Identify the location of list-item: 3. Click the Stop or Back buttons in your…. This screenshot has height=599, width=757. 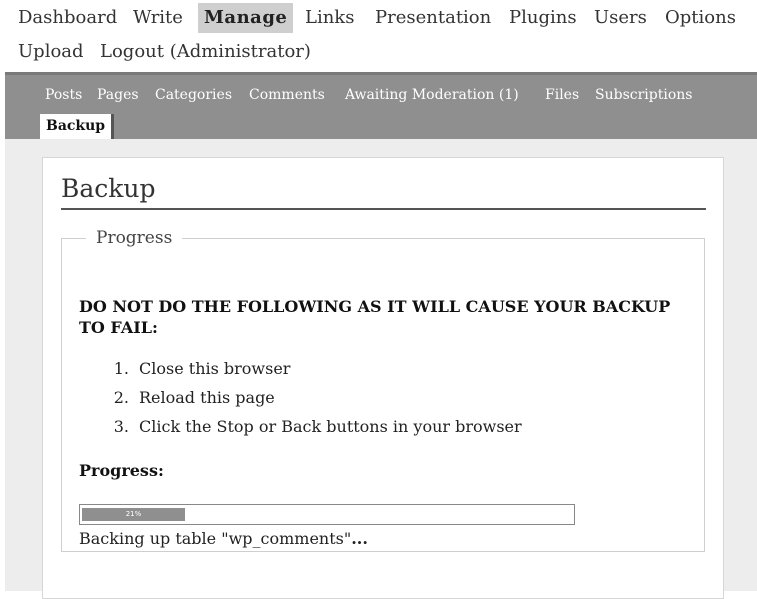
(300, 426).